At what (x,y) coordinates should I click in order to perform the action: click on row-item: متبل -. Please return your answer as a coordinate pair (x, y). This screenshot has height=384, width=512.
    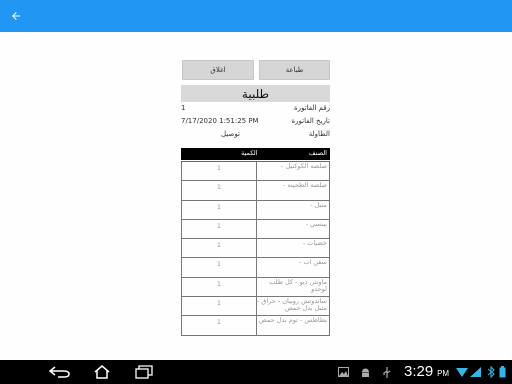
    Looking at the image, I should click on (318, 204).